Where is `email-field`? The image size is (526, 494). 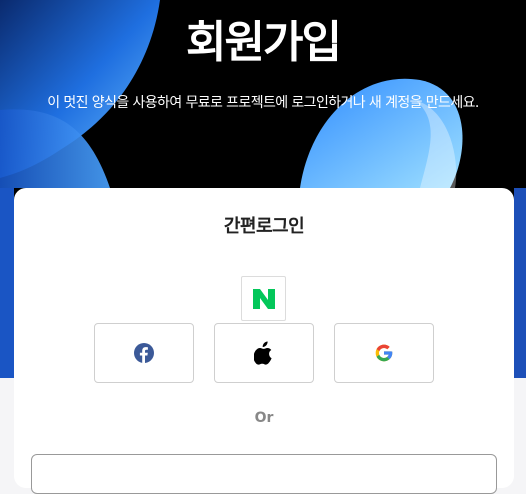
email-field is located at coordinates (264, 474).